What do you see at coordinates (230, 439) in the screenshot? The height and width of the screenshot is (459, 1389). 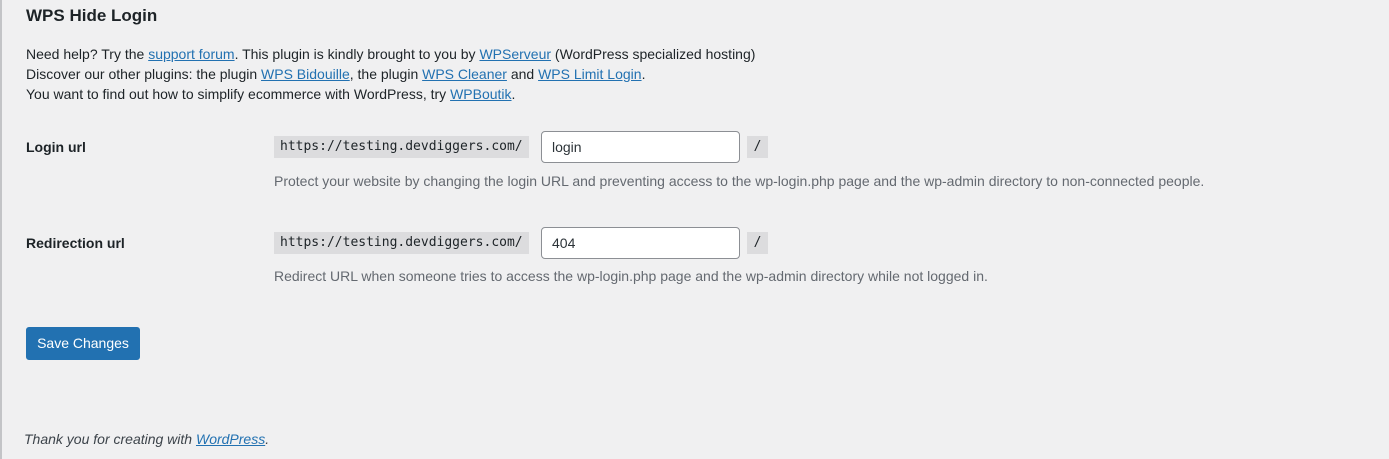 I see `wordpress-link: WordPress` at bounding box center [230, 439].